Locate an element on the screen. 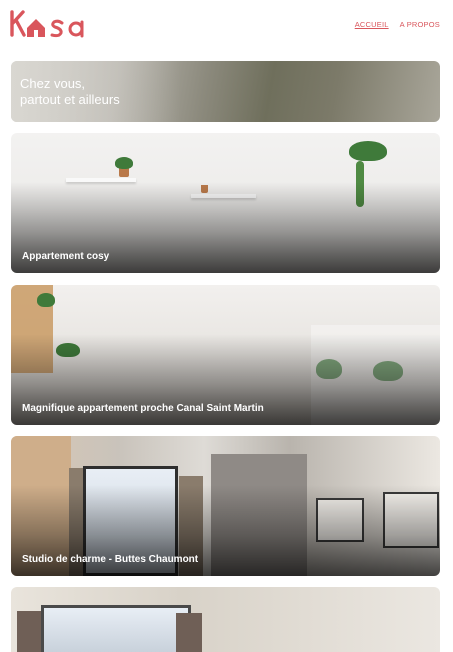  site-header: ACCUEIL A PROPOS is located at coordinates (226, 25).